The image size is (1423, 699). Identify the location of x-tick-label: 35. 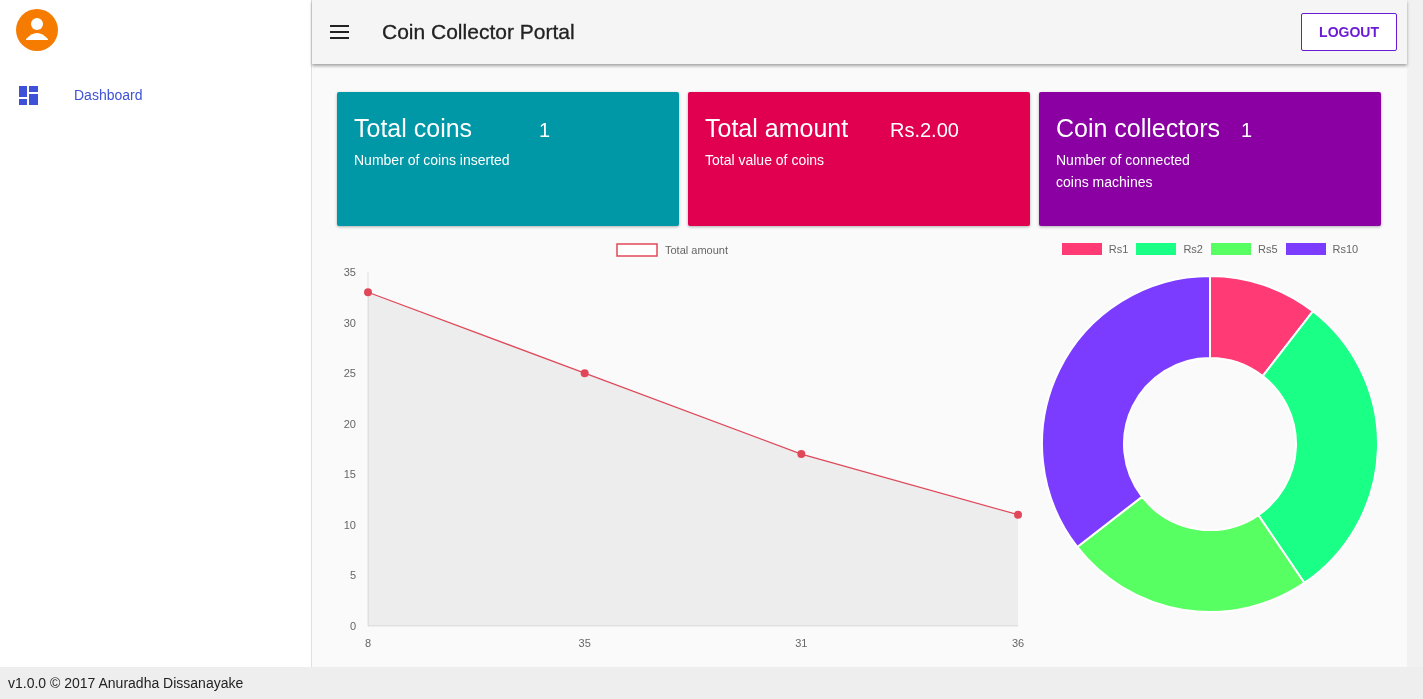
(584, 643).